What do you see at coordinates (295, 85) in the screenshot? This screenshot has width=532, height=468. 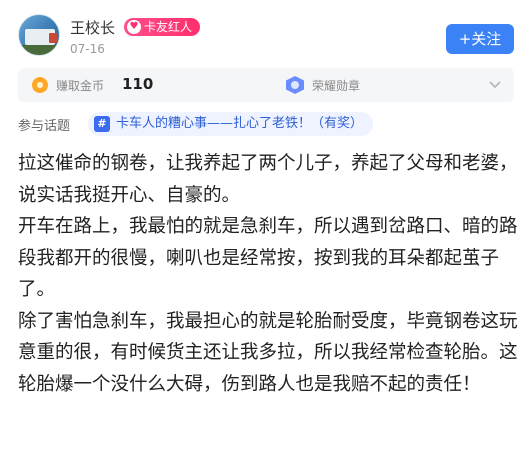 I see `medal-icon` at bounding box center [295, 85].